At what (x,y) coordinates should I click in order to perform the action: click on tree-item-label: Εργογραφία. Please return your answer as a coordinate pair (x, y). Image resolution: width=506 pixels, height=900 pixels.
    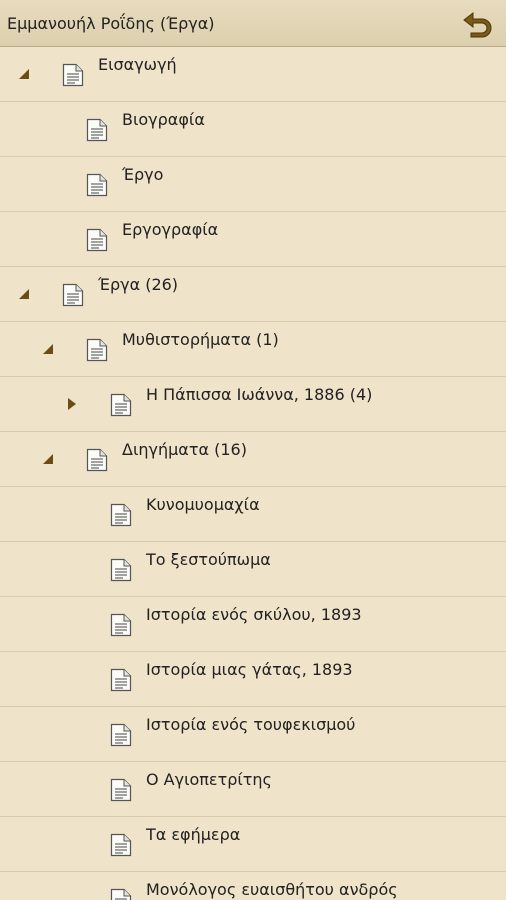
    Looking at the image, I should click on (170, 229).